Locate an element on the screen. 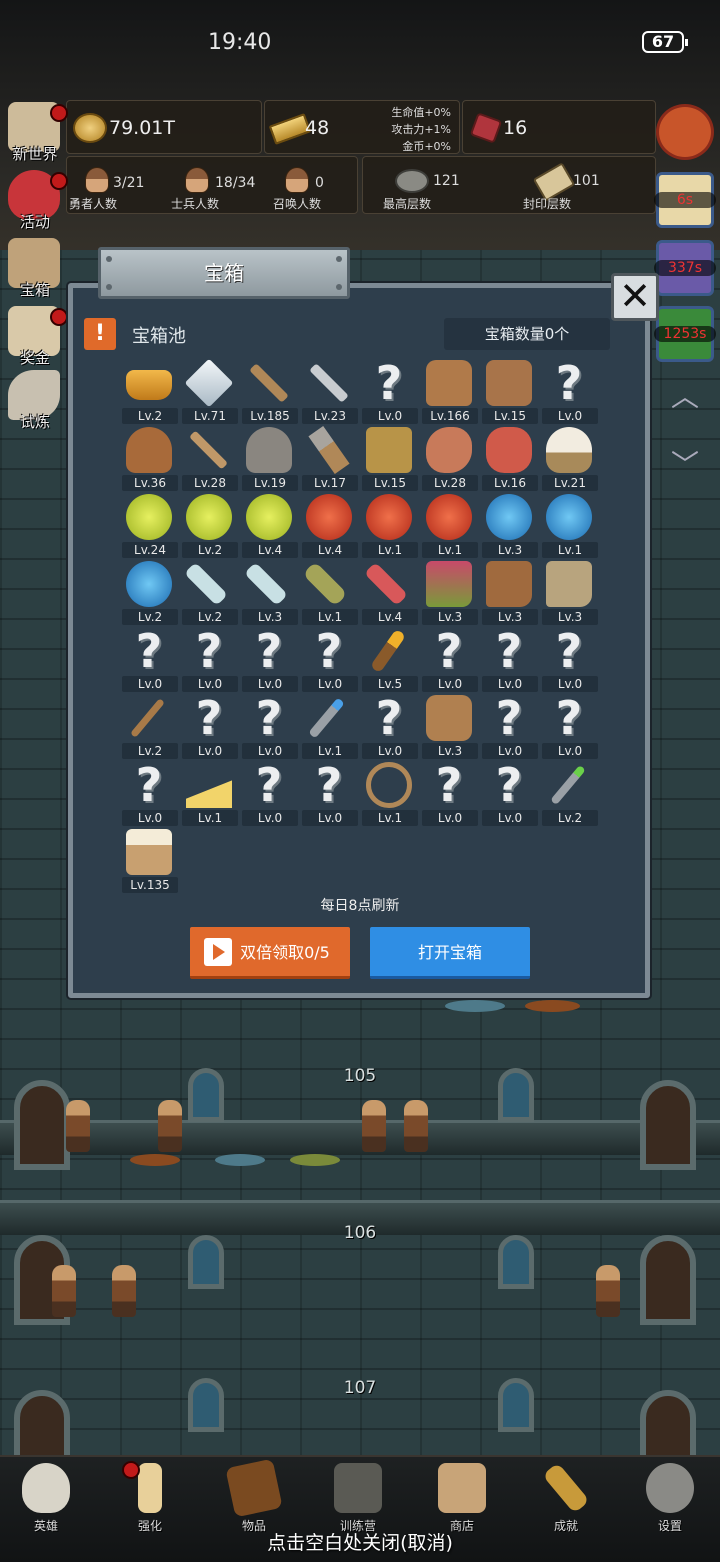 This screenshot has width=720, height=1562. side-activity-button: 活动 is located at coordinates (35, 201).